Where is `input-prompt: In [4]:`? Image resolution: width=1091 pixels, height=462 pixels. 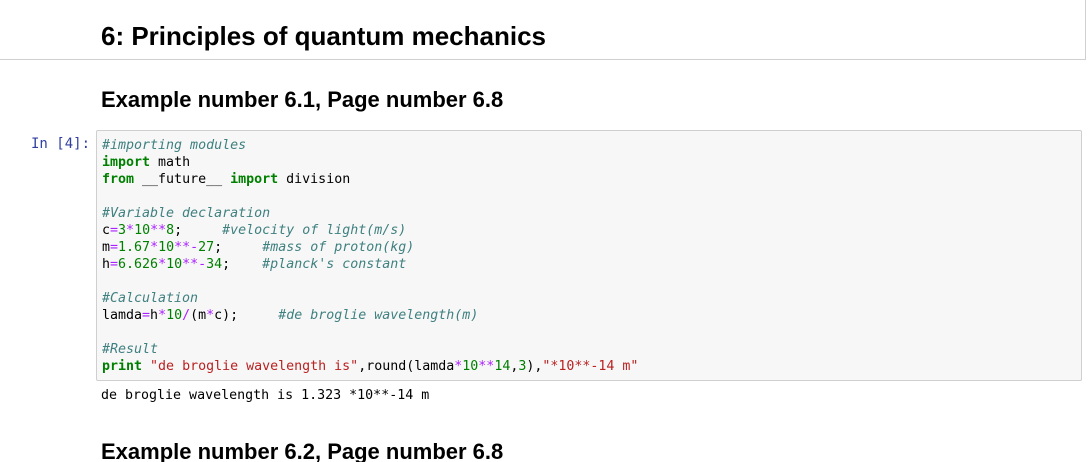
input-prompt: In [4]: is located at coordinates (61, 144).